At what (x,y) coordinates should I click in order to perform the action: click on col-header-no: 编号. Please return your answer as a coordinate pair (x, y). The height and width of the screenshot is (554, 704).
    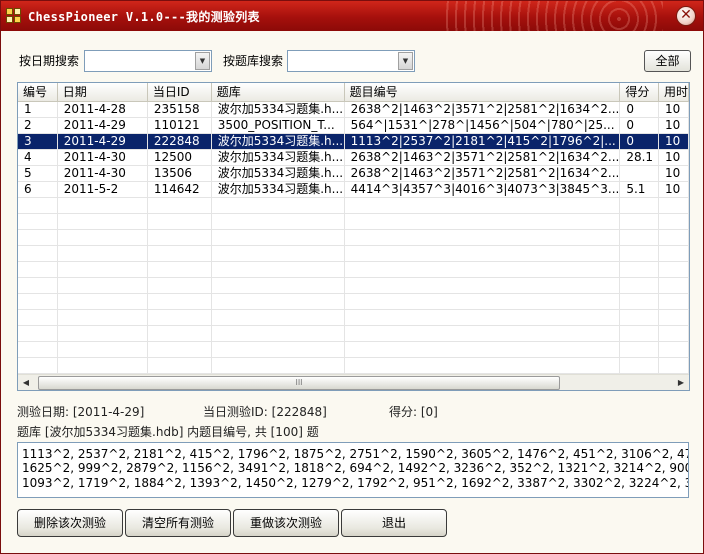
    Looking at the image, I should click on (38, 92).